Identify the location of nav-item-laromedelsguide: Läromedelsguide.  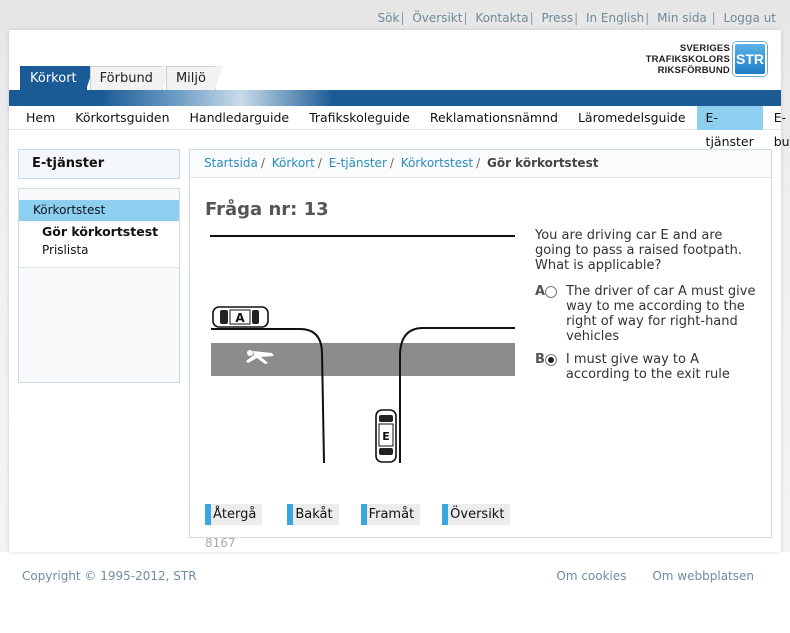
(632, 118).